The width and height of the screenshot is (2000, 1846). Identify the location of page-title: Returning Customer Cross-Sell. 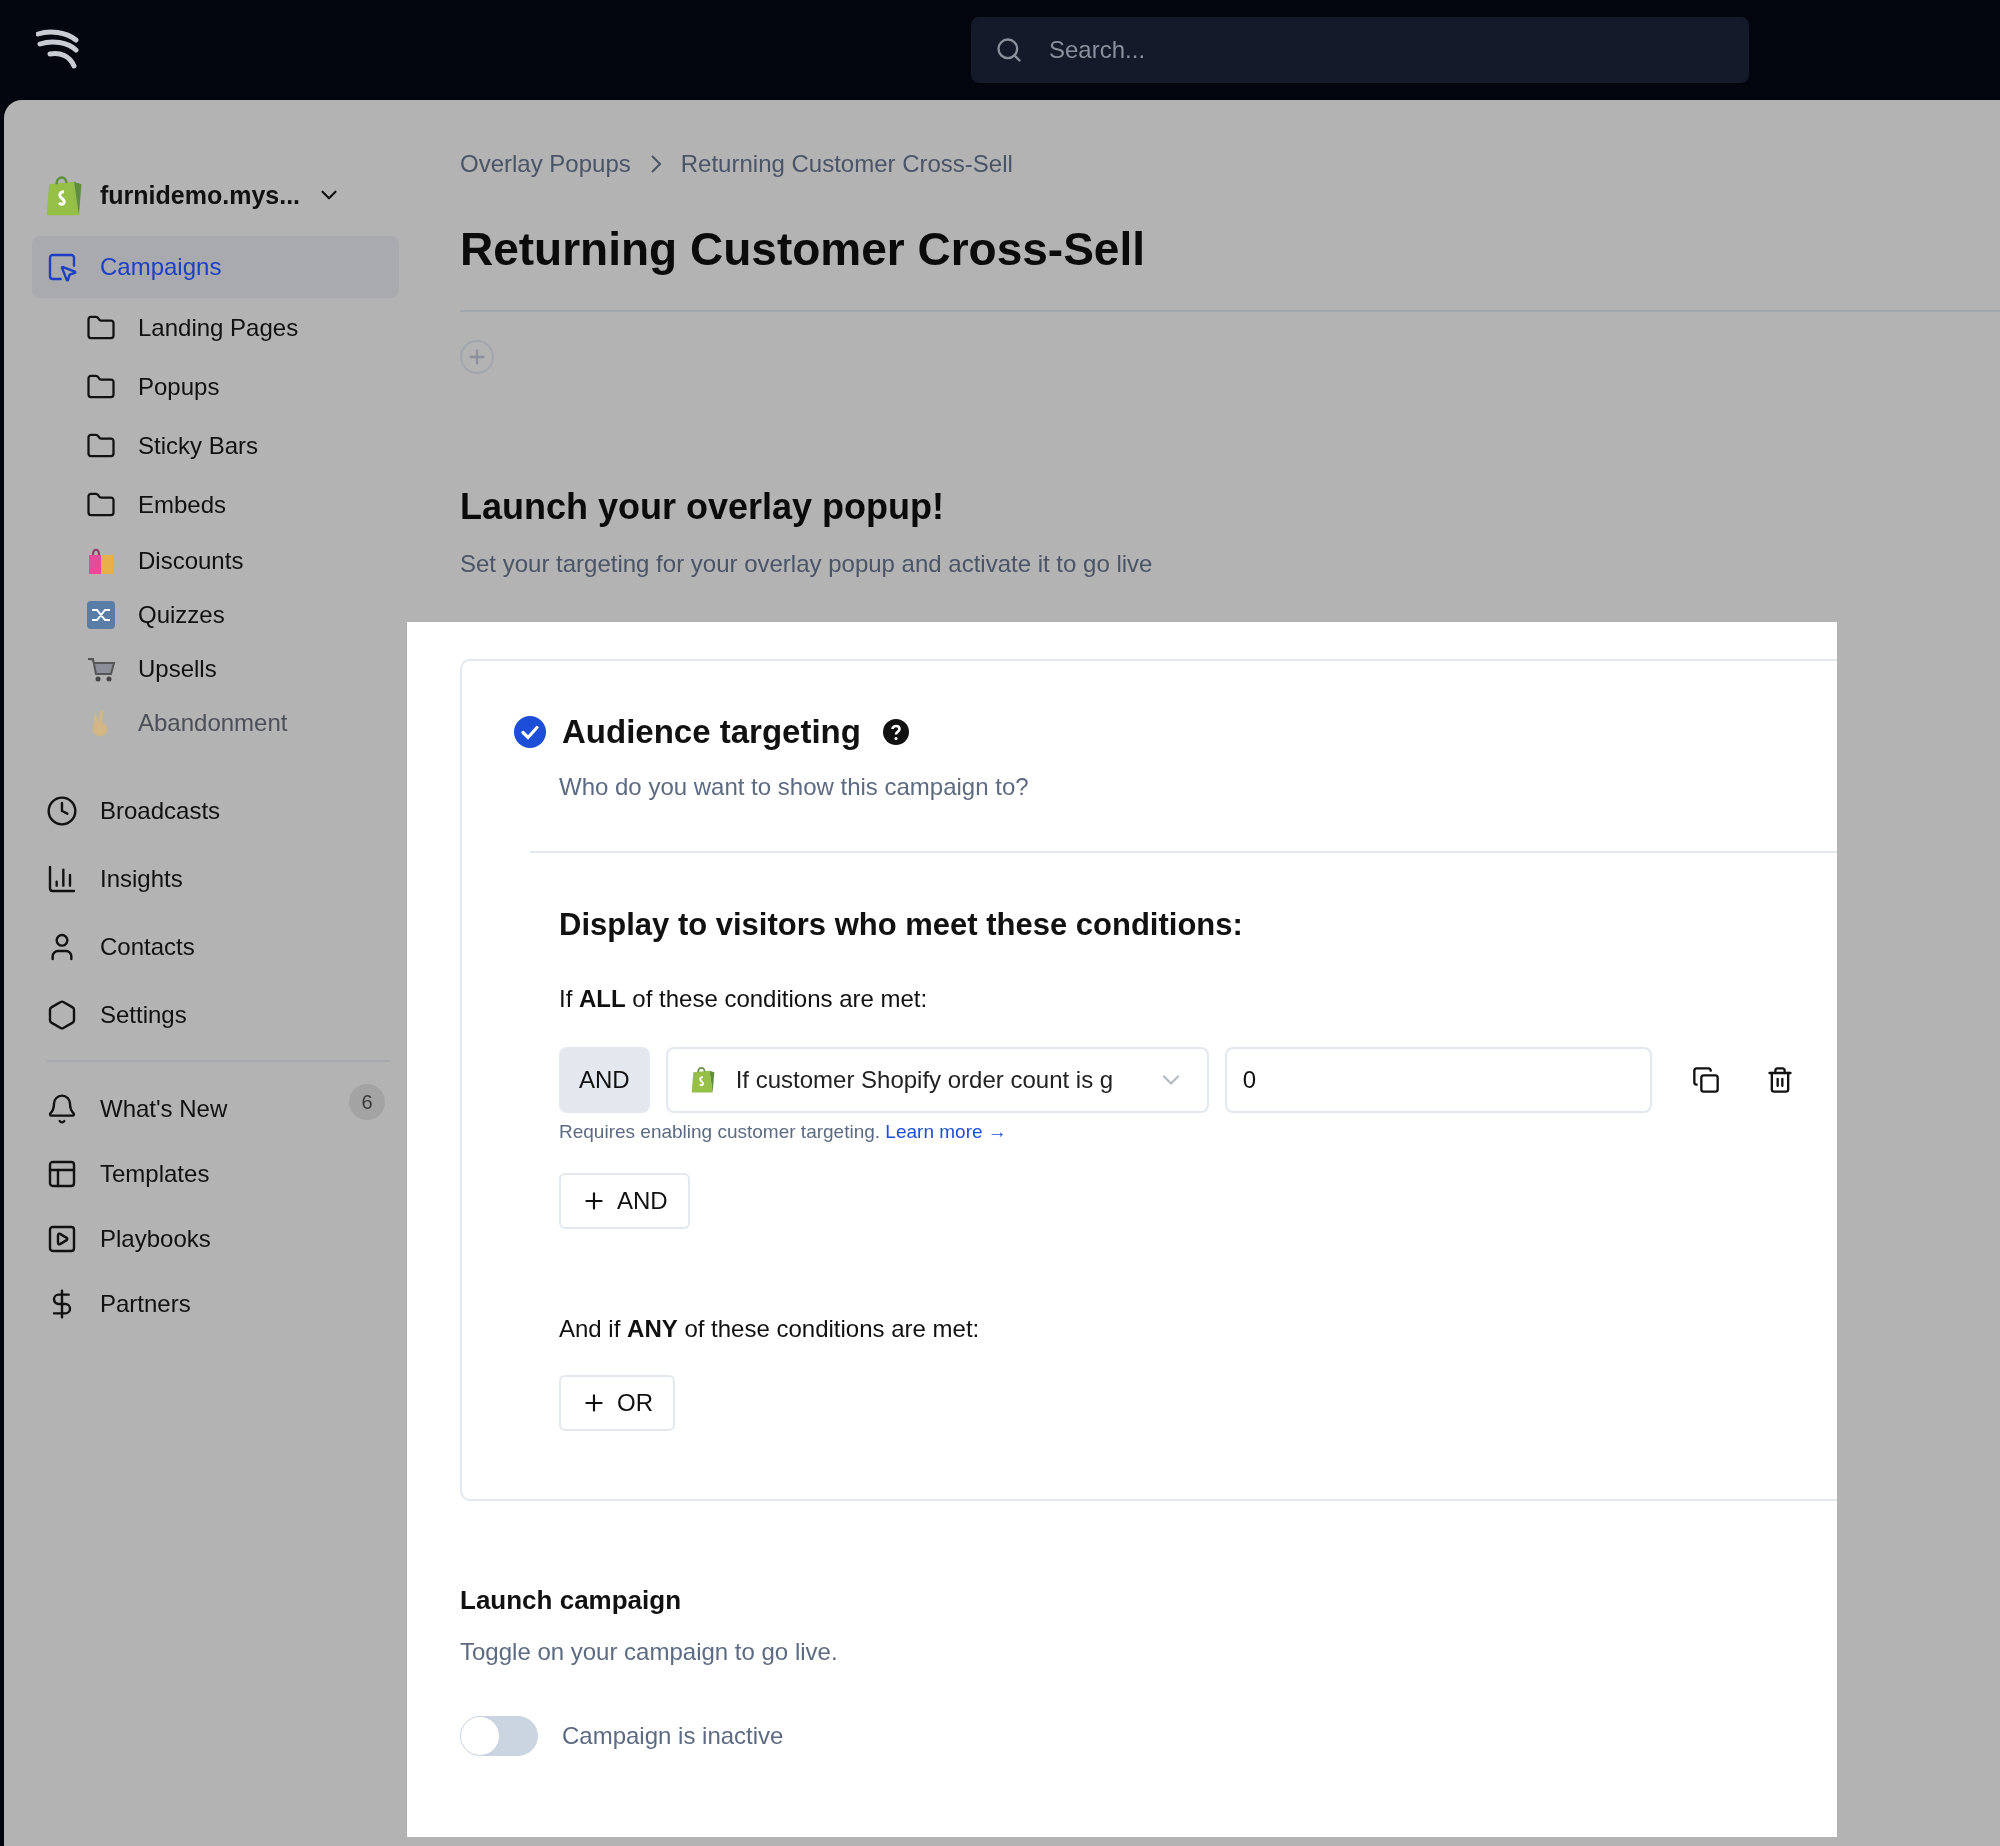
(803, 249).